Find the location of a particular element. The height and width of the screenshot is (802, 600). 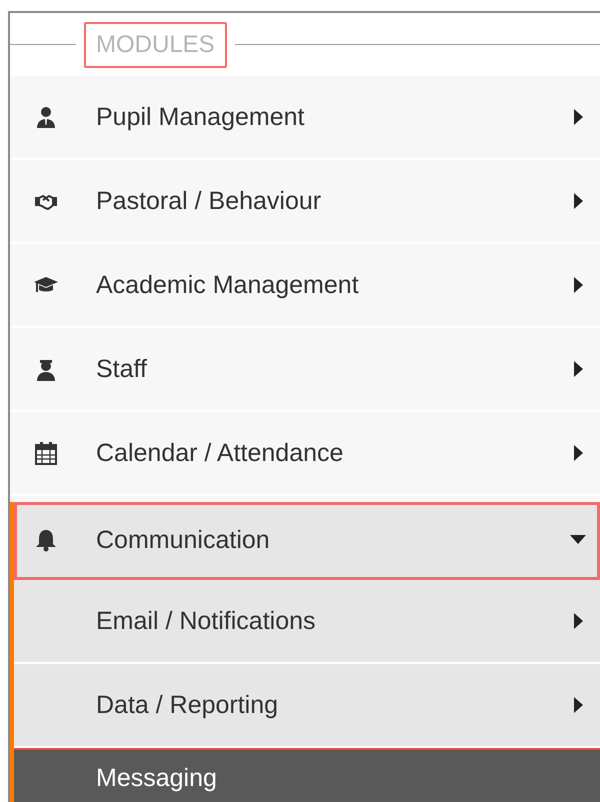

person-icon is located at coordinates (46, 369).